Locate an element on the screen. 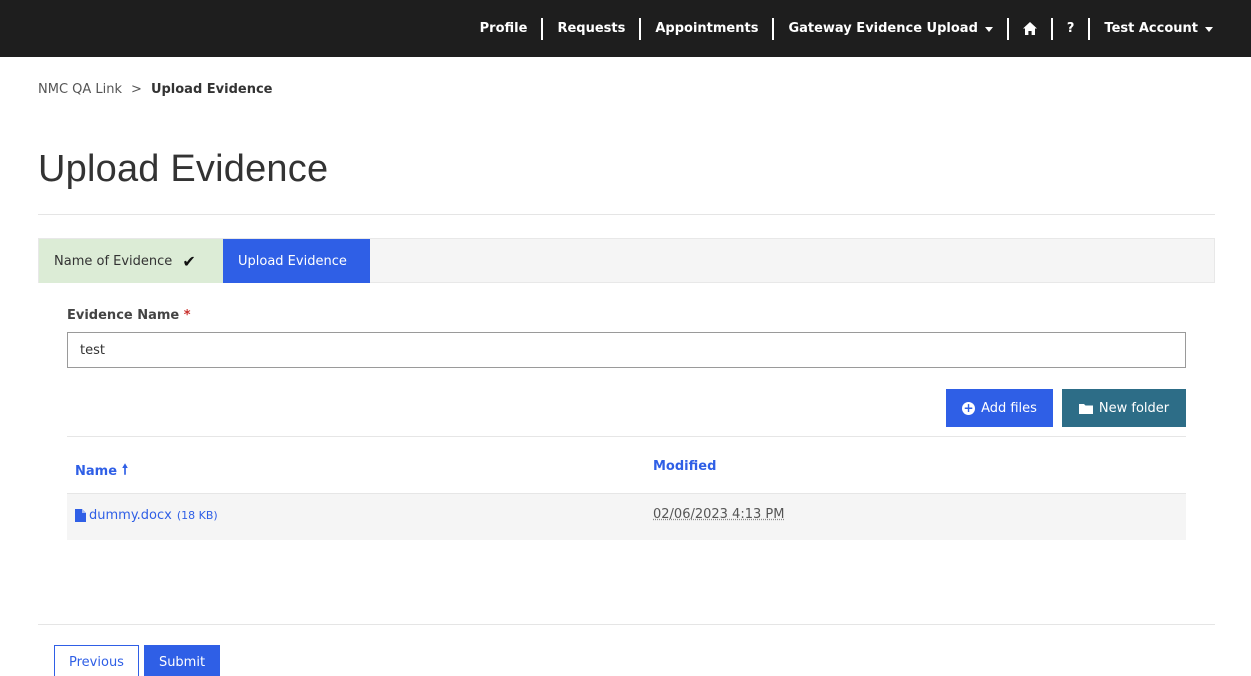 The height and width of the screenshot is (676, 1251). footer-divider is located at coordinates (626, 624).